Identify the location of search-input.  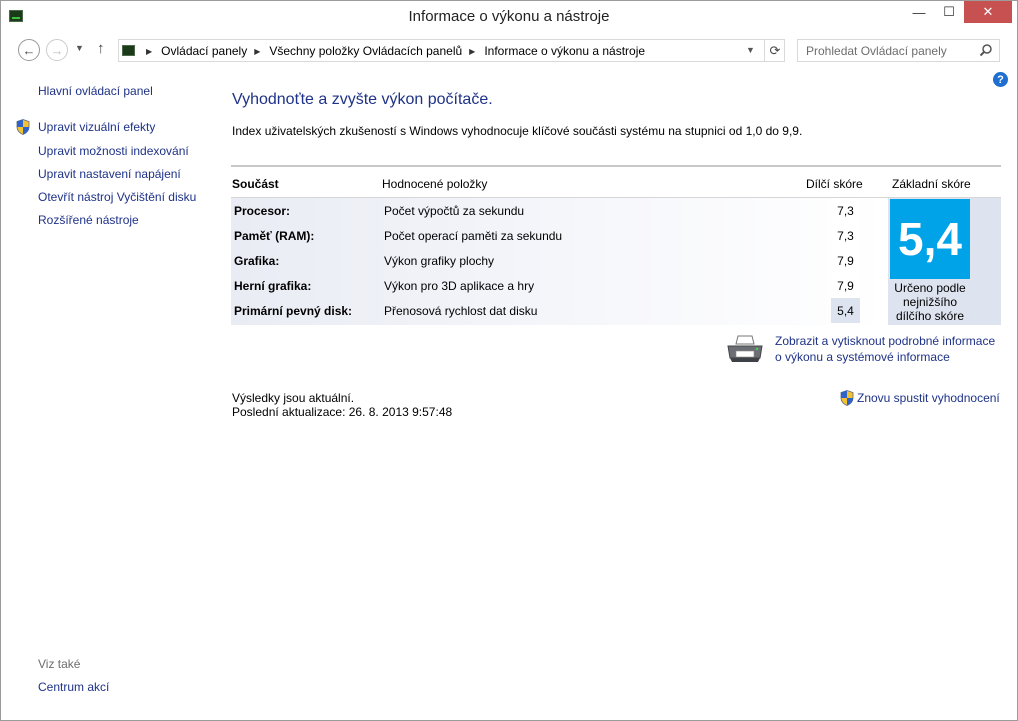
(887, 50).